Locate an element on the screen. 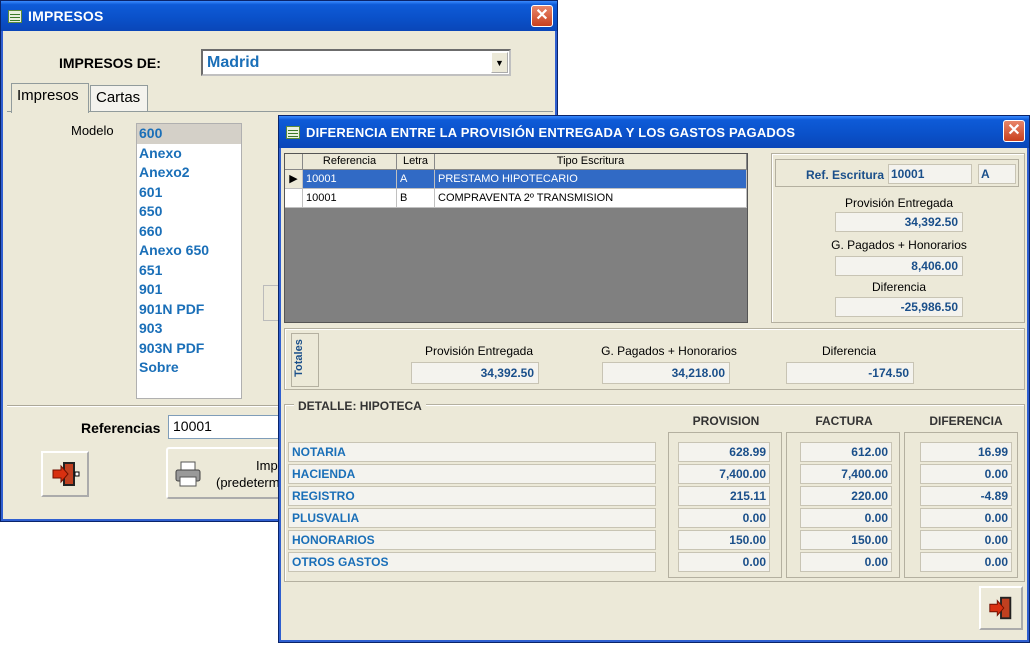  gastos-pagados-label: G. Pagados + Honorarios is located at coordinates (899, 245).